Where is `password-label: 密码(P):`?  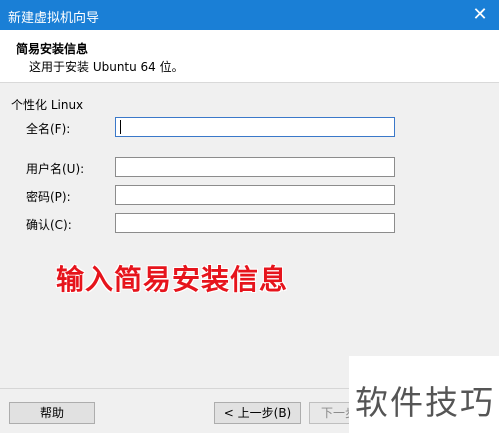
password-label: 密码(P): is located at coordinates (48, 197).